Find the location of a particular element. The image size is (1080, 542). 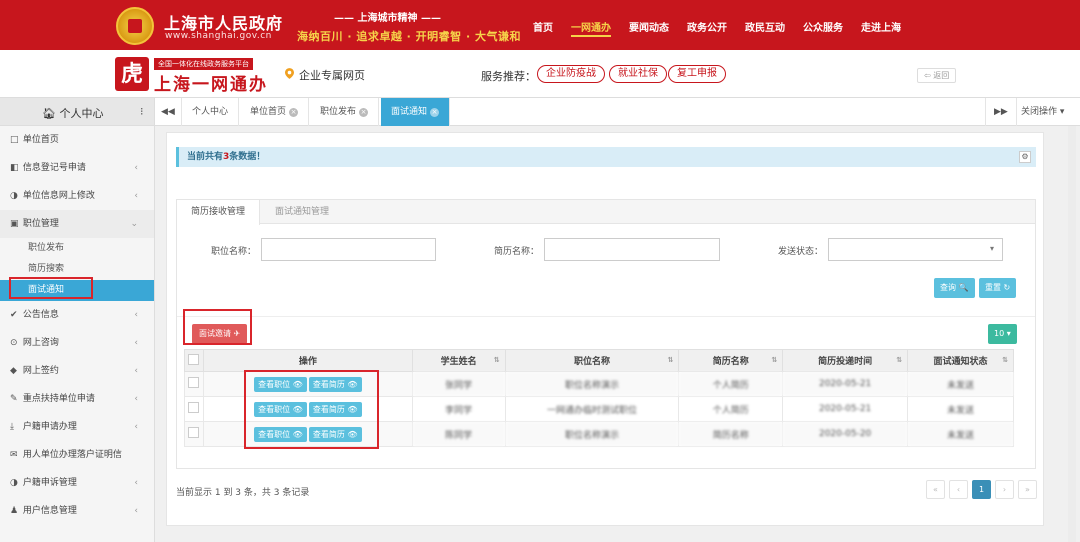

page-1-button: 1 is located at coordinates (981, 489).